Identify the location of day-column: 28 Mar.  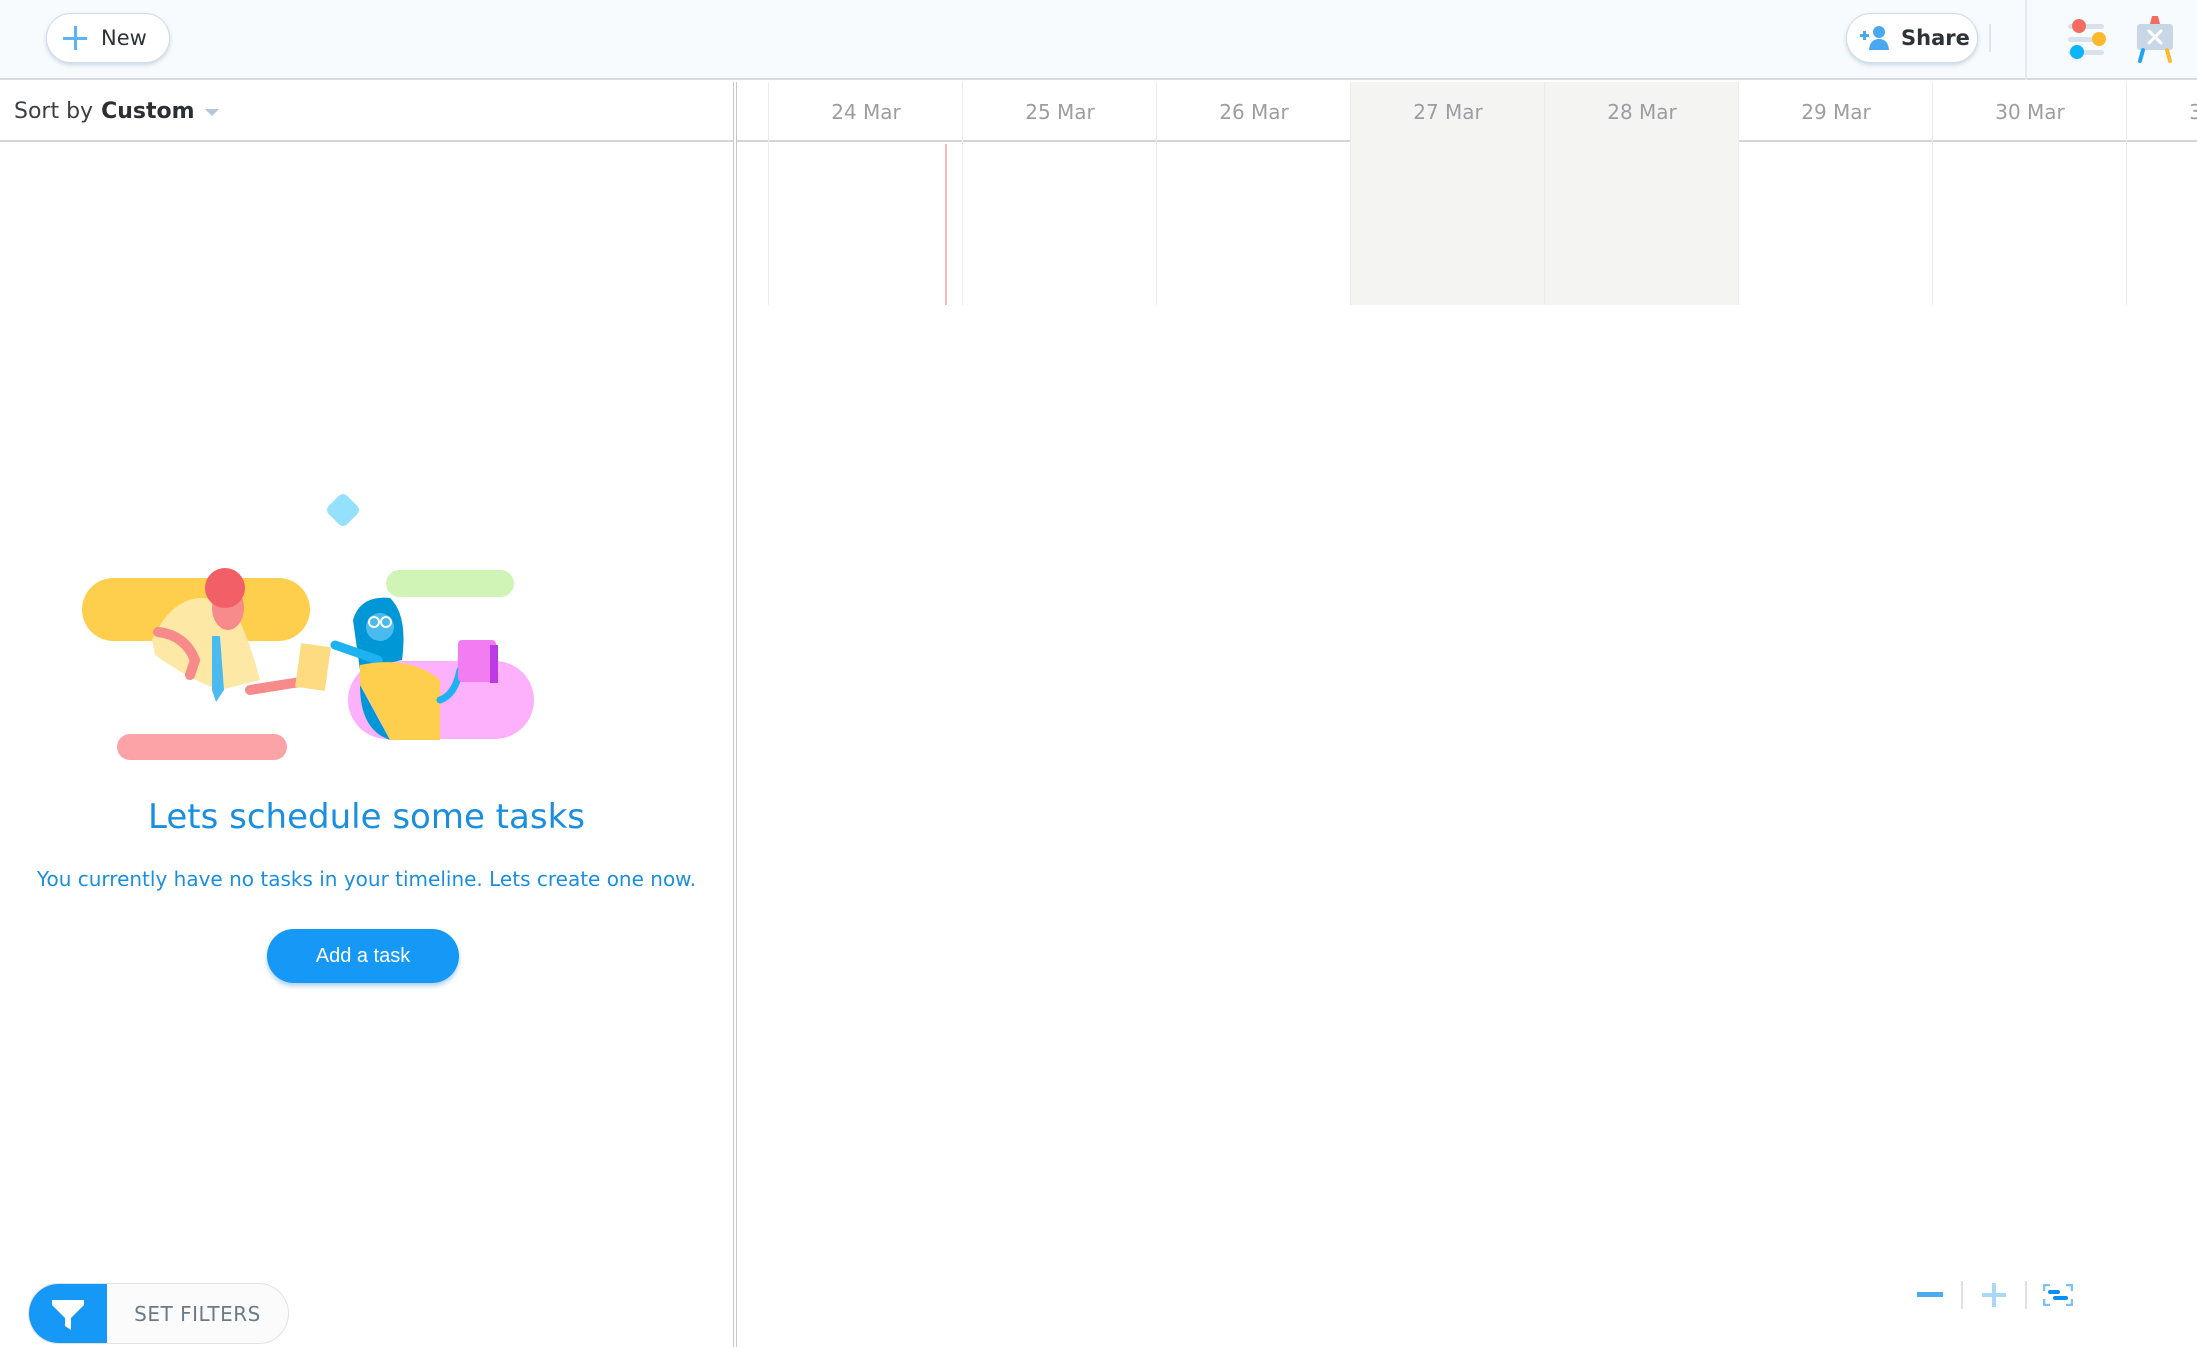
(1641, 193).